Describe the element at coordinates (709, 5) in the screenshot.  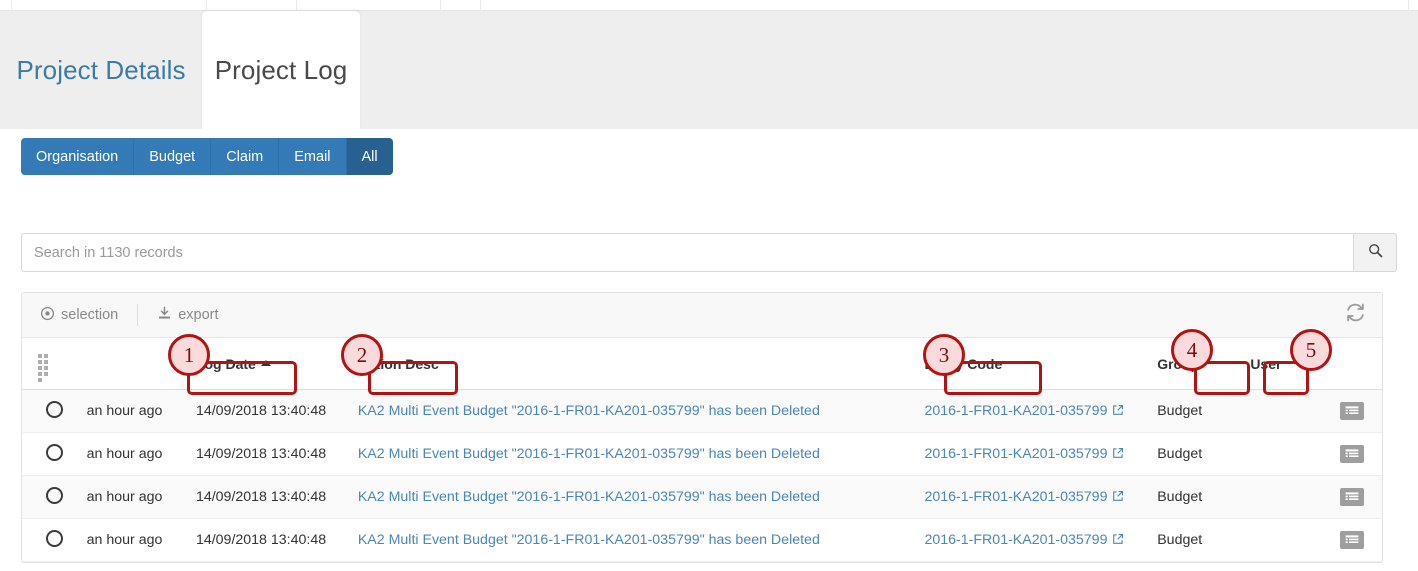
I see `clipped-table-strip-above` at that location.